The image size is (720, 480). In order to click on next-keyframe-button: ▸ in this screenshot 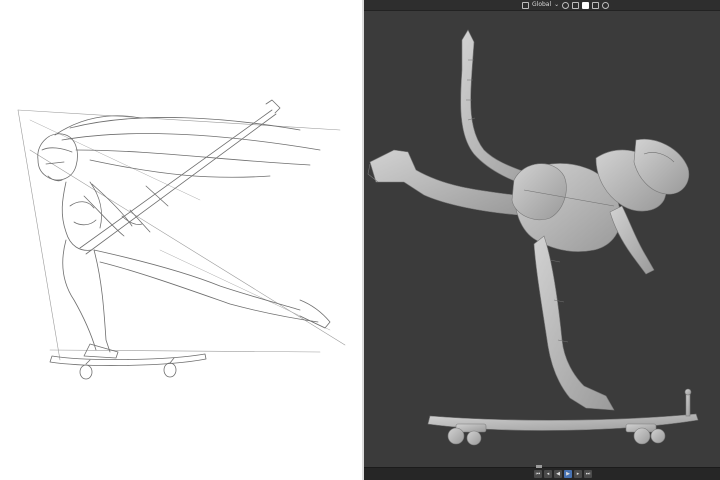, I will do `click(578, 474)`.